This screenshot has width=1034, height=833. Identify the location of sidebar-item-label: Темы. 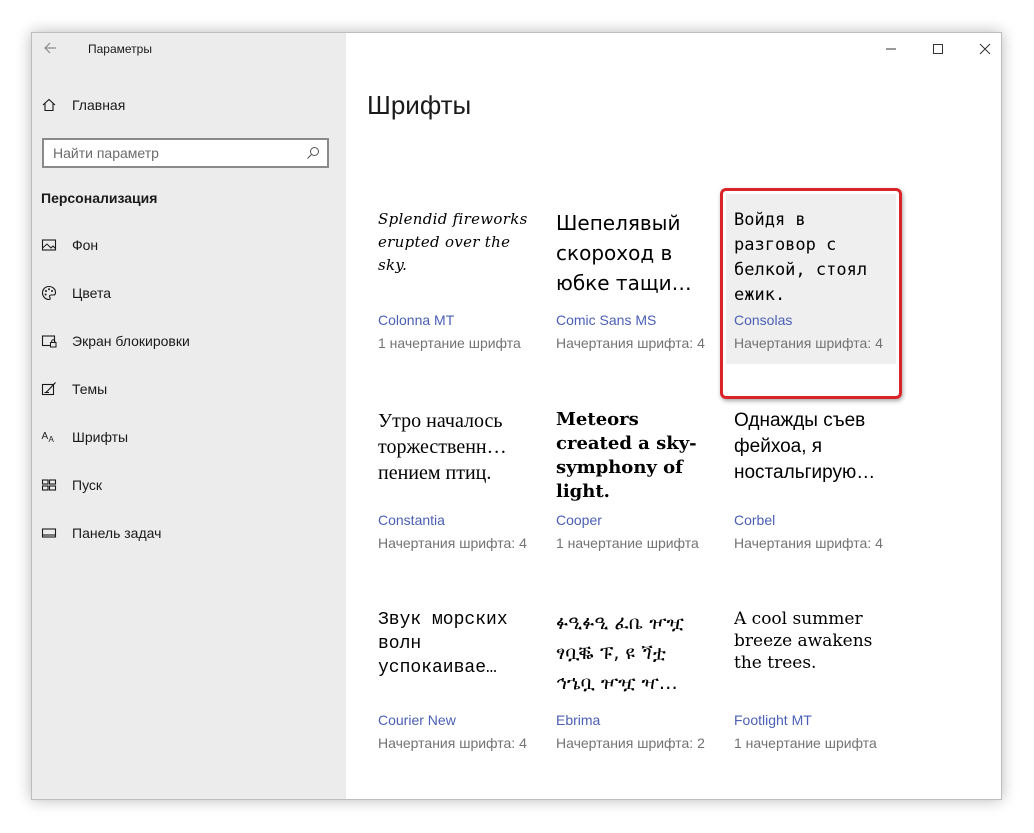
(90, 389).